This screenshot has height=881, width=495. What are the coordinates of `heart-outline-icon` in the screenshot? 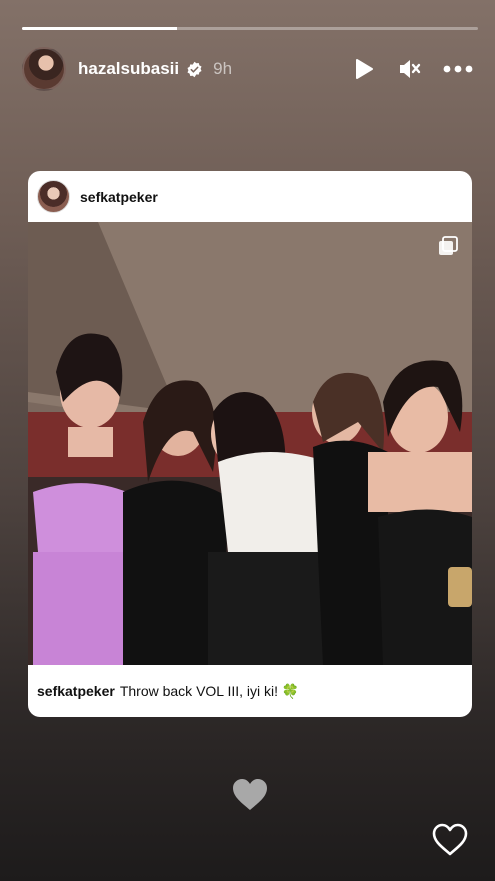 It's located at (450, 840).